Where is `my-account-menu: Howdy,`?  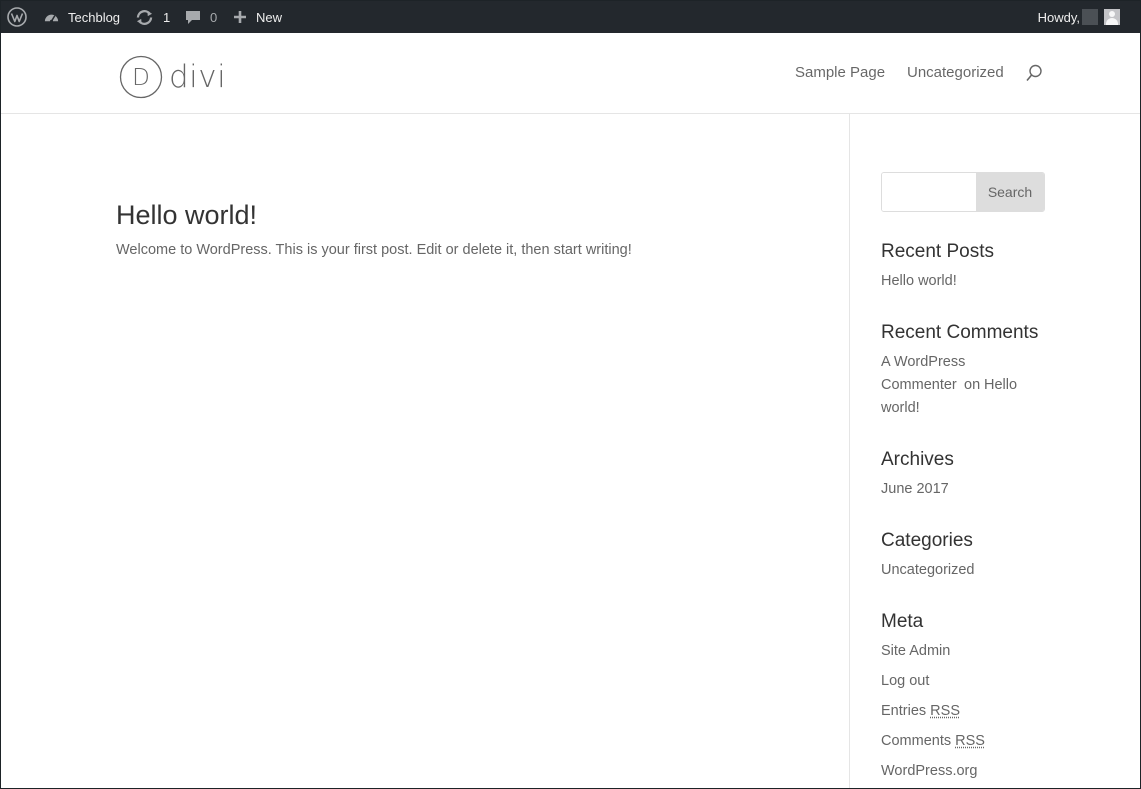
my-account-menu: Howdy, is located at coordinates (1079, 17).